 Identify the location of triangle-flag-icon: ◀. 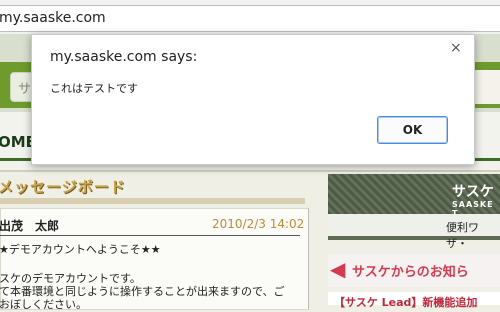
(338, 269).